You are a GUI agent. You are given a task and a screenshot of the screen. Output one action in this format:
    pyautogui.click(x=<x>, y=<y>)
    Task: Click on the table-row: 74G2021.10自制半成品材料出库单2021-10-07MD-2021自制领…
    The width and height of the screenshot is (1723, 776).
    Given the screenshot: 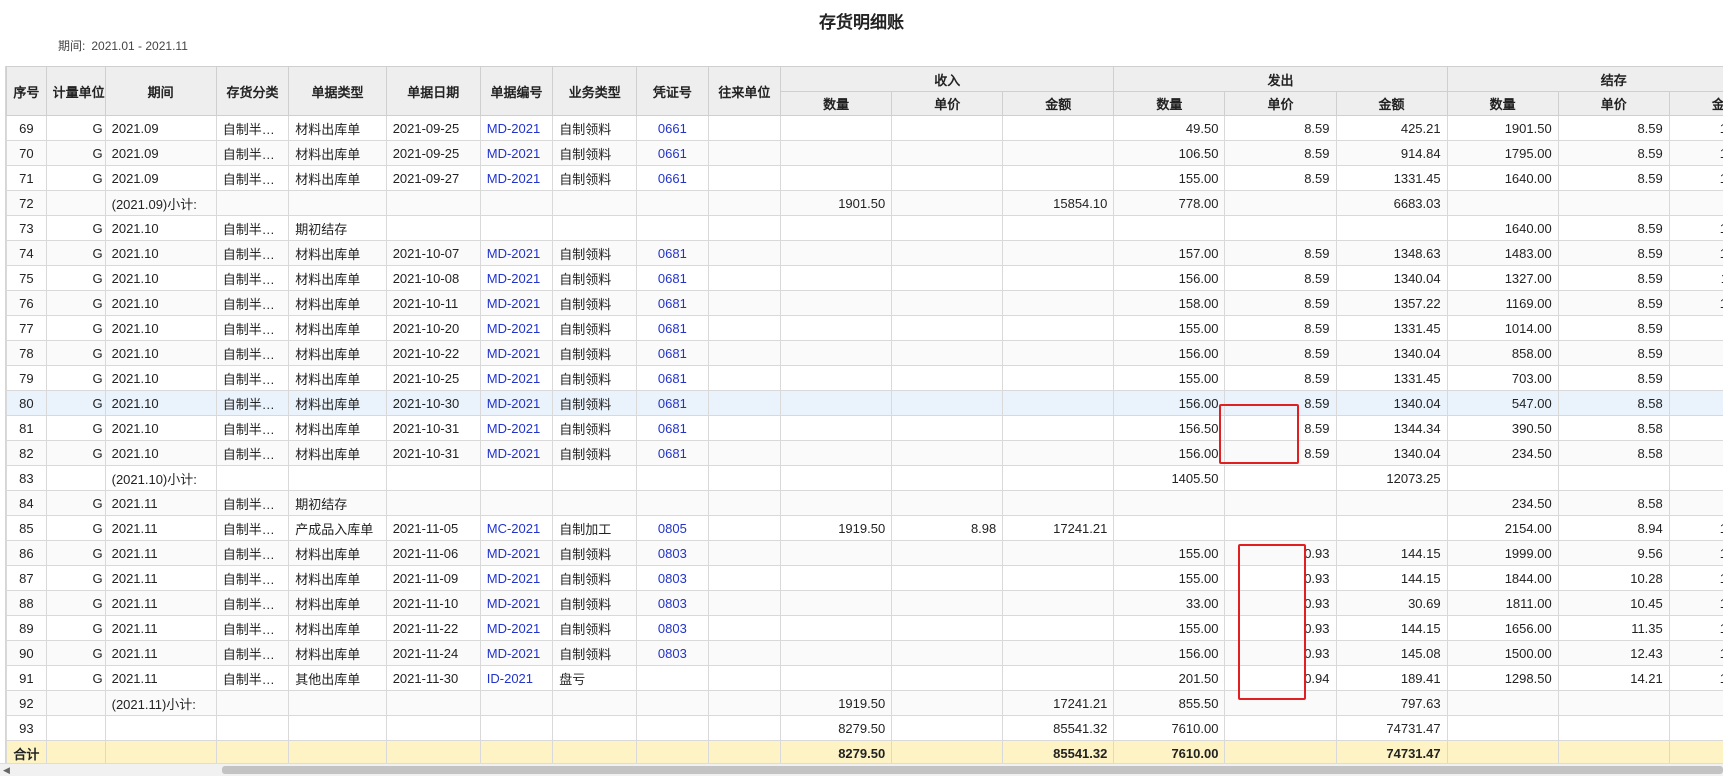 What is the action you would take?
    pyautogui.click(x=865, y=253)
    